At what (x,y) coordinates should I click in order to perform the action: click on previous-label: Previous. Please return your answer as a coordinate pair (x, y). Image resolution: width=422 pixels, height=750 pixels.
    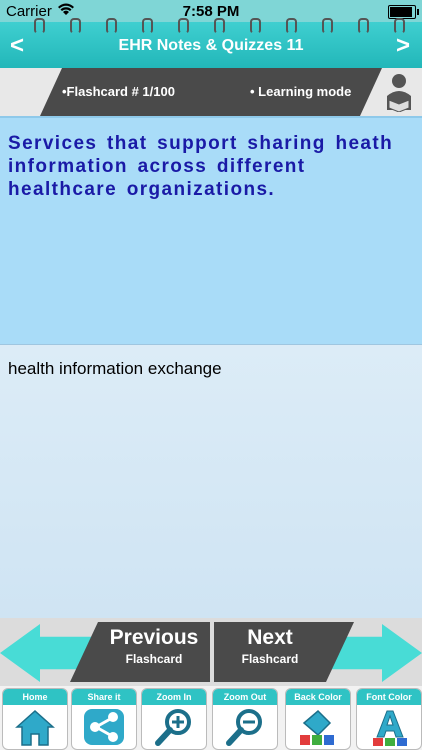
    Looking at the image, I should click on (154, 637).